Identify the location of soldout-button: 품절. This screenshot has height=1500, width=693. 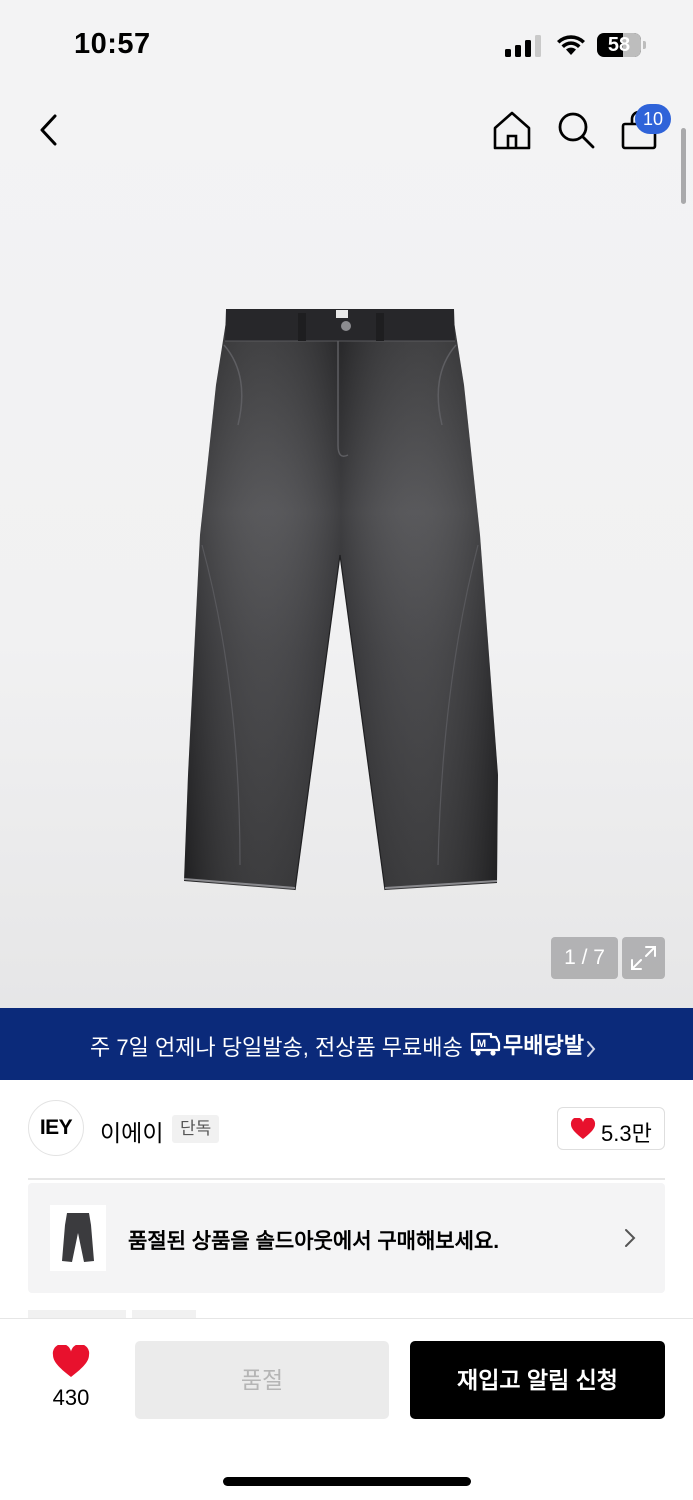
(262, 1380).